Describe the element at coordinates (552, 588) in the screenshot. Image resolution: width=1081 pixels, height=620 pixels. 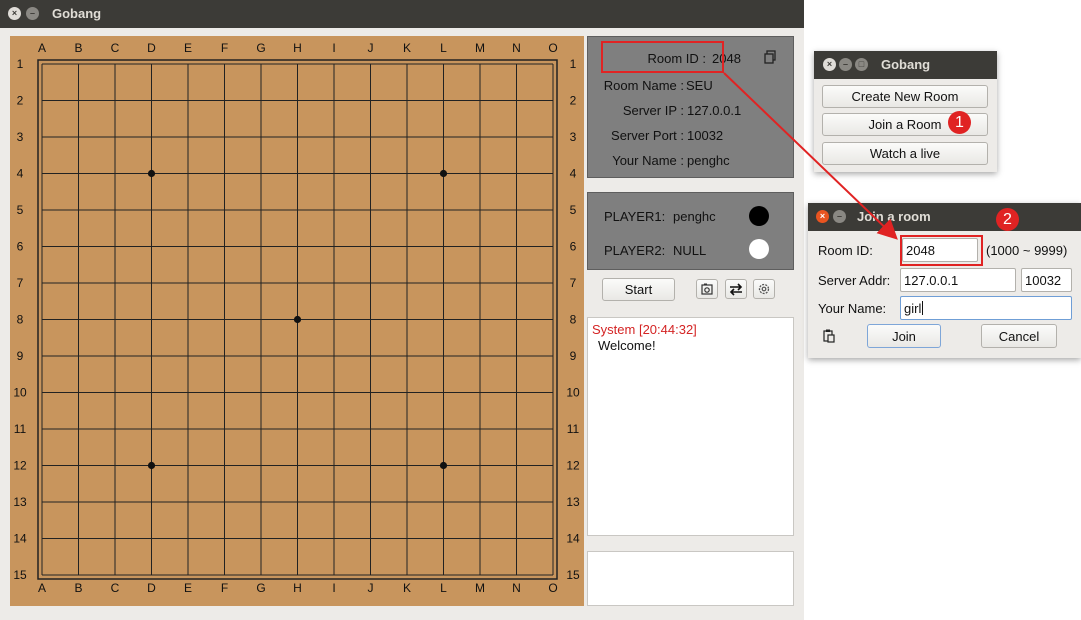
I see `column-label-bottom: O` at that location.